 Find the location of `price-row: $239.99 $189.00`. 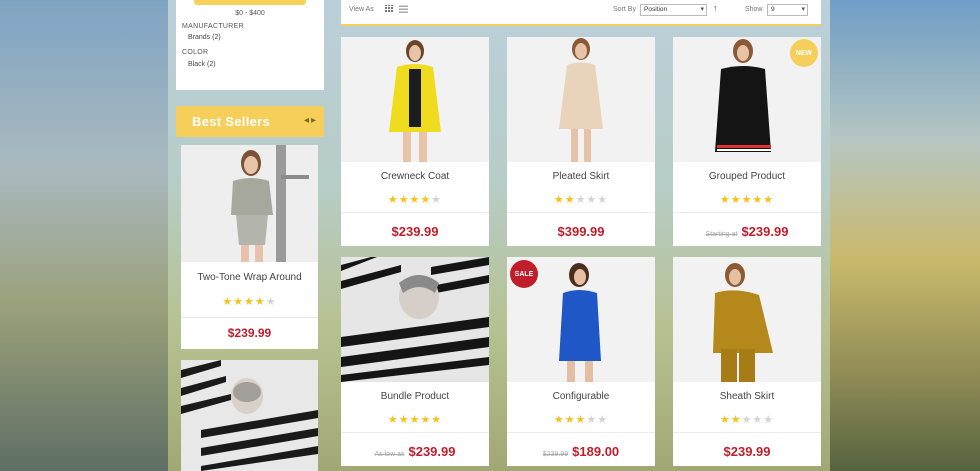

price-row: $239.99 $189.00 is located at coordinates (581, 452).